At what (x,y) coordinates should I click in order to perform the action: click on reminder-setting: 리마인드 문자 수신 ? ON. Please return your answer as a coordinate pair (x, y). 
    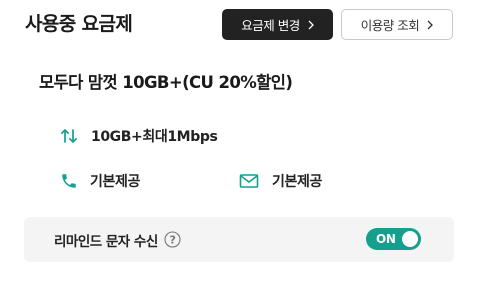
    Looking at the image, I should click on (239, 239).